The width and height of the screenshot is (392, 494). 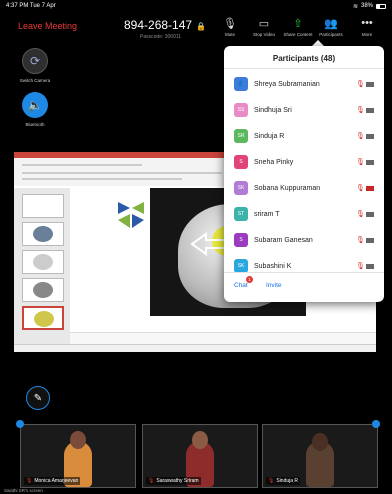 I want to click on battery-icon, so click(x=381, y=6).